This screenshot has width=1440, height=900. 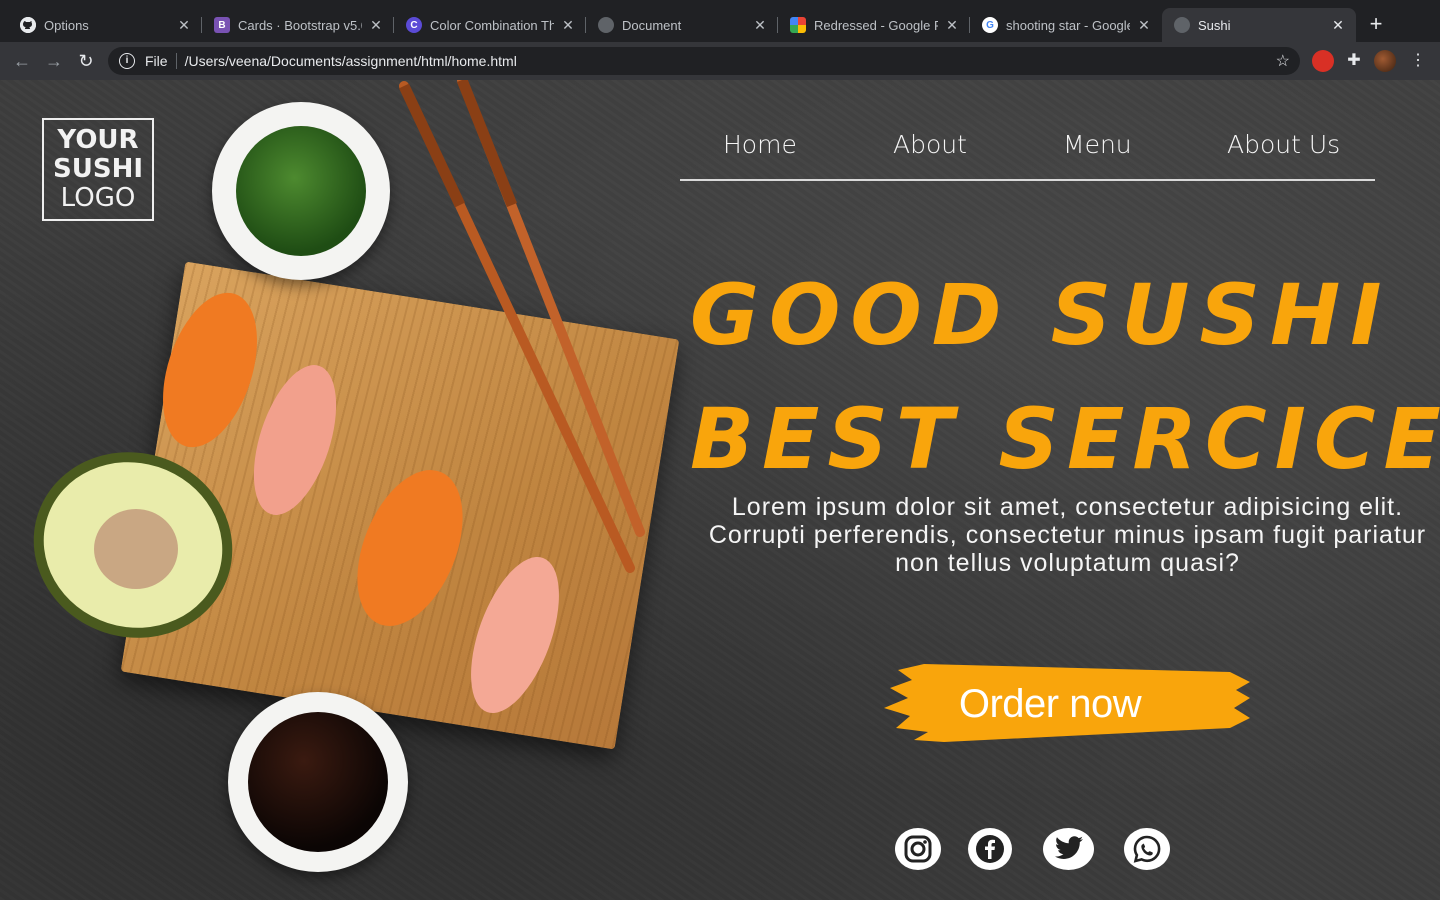 What do you see at coordinates (1097, 144) in the screenshot?
I see `nav-link-menu: Menu` at bounding box center [1097, 144].